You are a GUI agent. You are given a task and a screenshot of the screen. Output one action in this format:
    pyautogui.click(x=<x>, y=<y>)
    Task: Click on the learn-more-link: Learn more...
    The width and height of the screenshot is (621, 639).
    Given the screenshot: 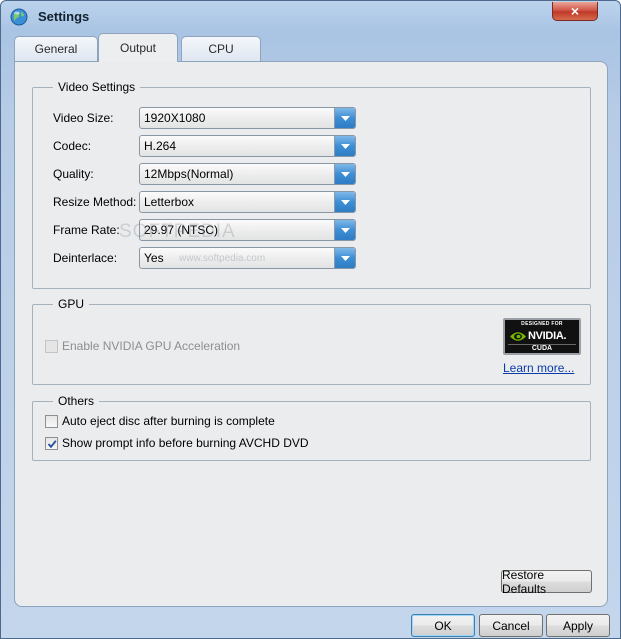 What is the action you would take?
    pyautogui.click(x=538, y=368)
    